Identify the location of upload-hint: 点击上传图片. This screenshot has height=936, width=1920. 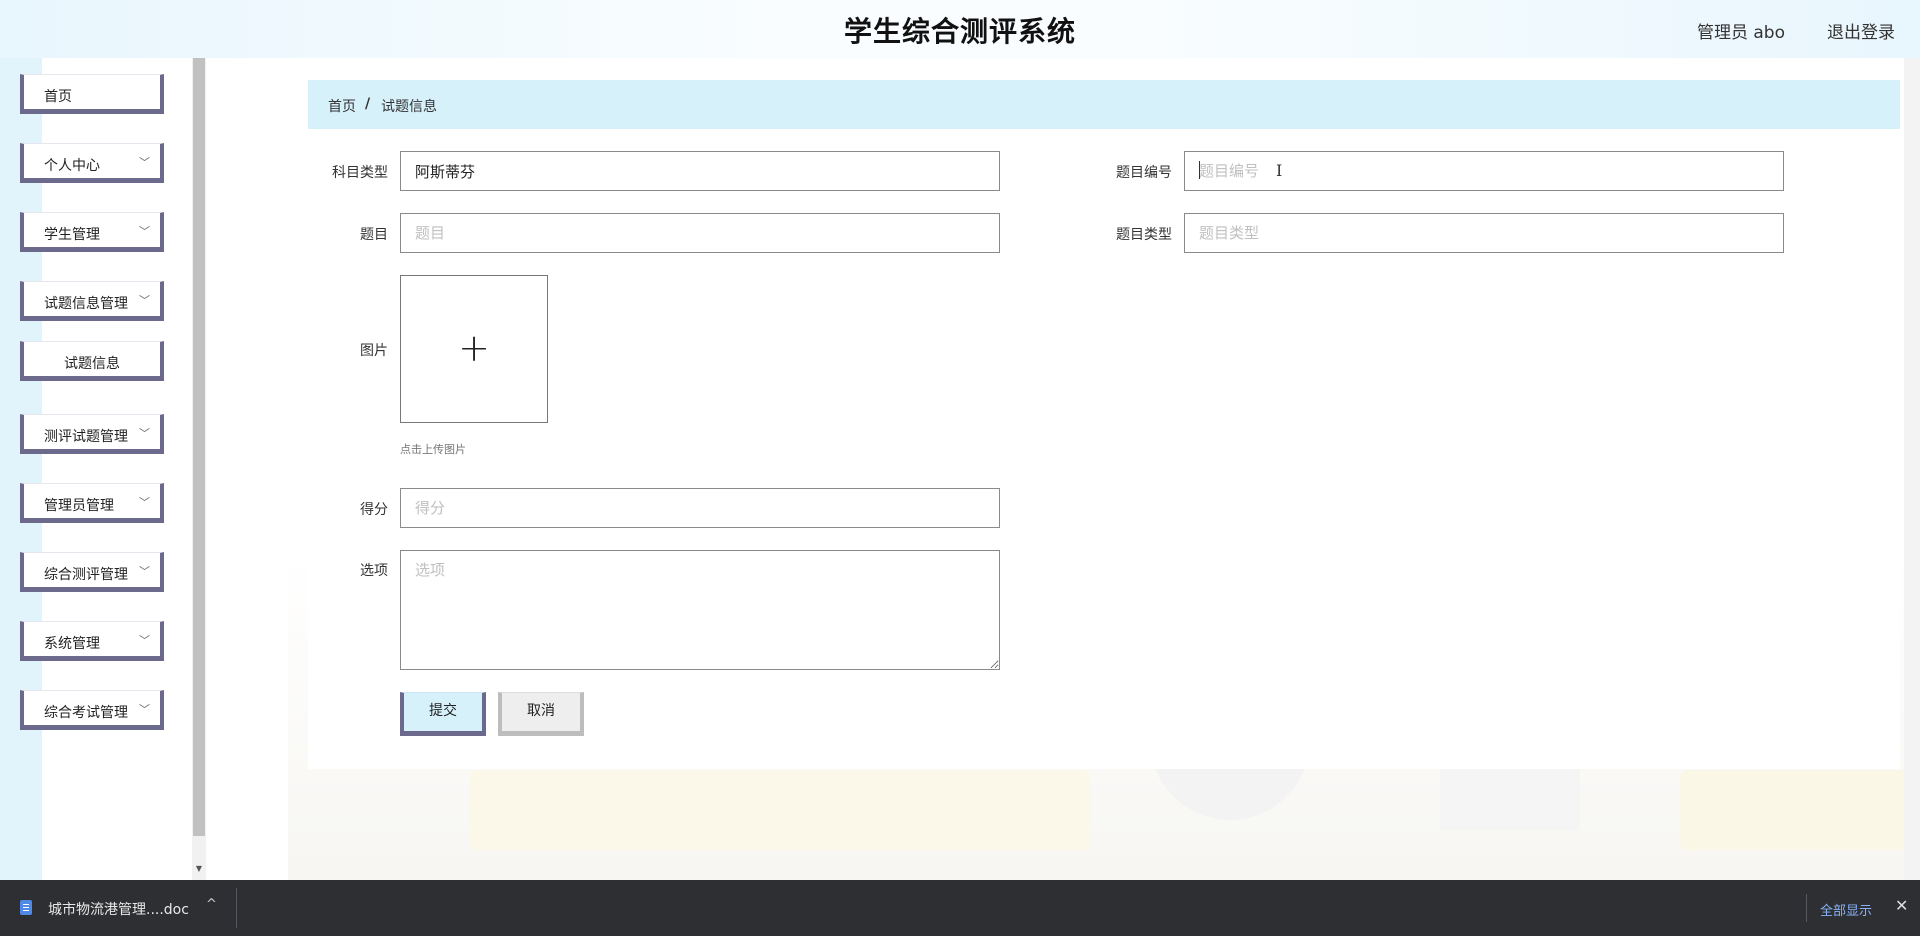
(433, 449).